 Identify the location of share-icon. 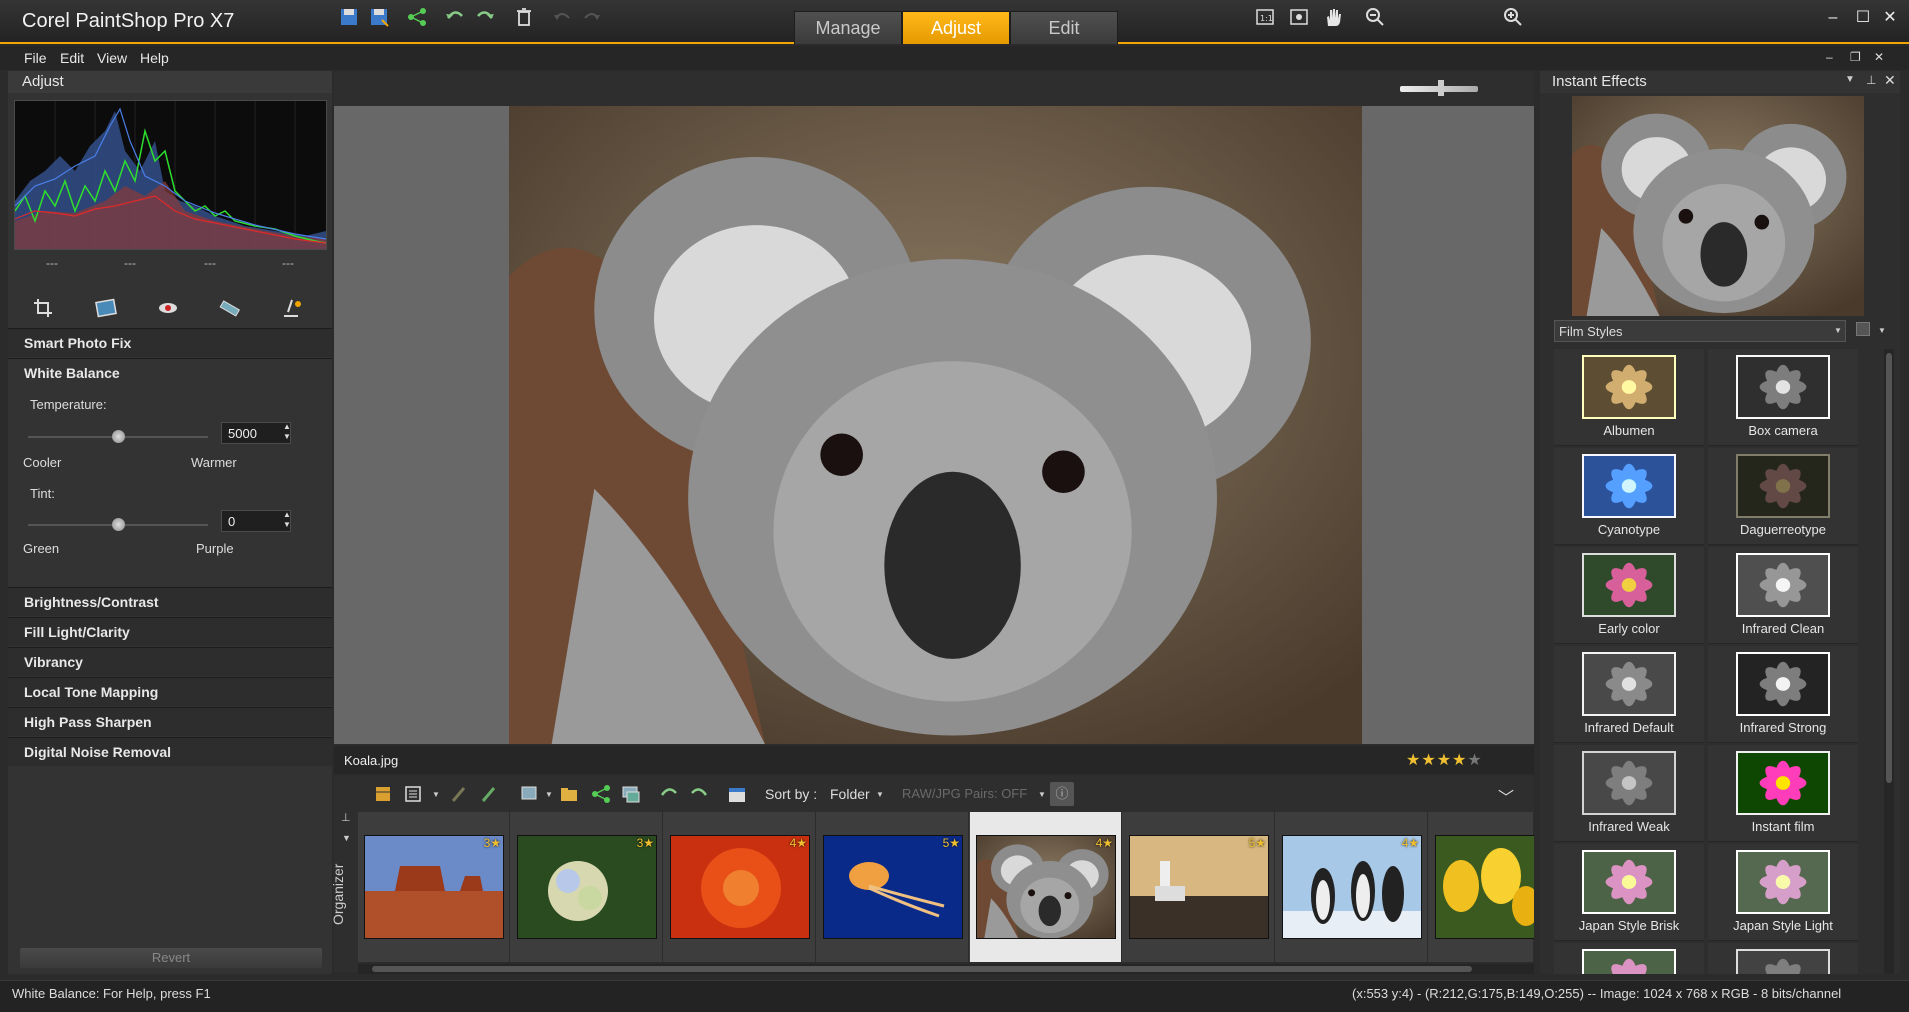
(417, 17).